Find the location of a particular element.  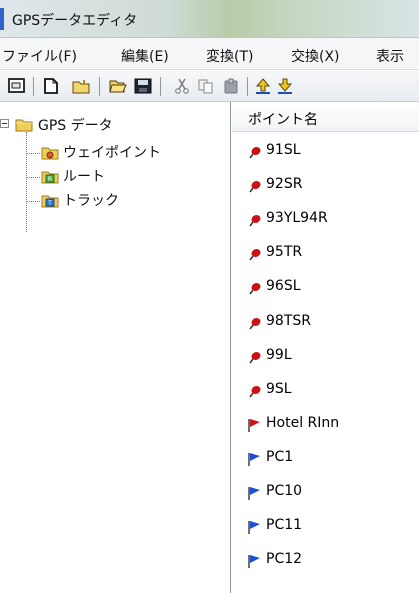

point-name: 96SL is located at coordinates (283, 286).